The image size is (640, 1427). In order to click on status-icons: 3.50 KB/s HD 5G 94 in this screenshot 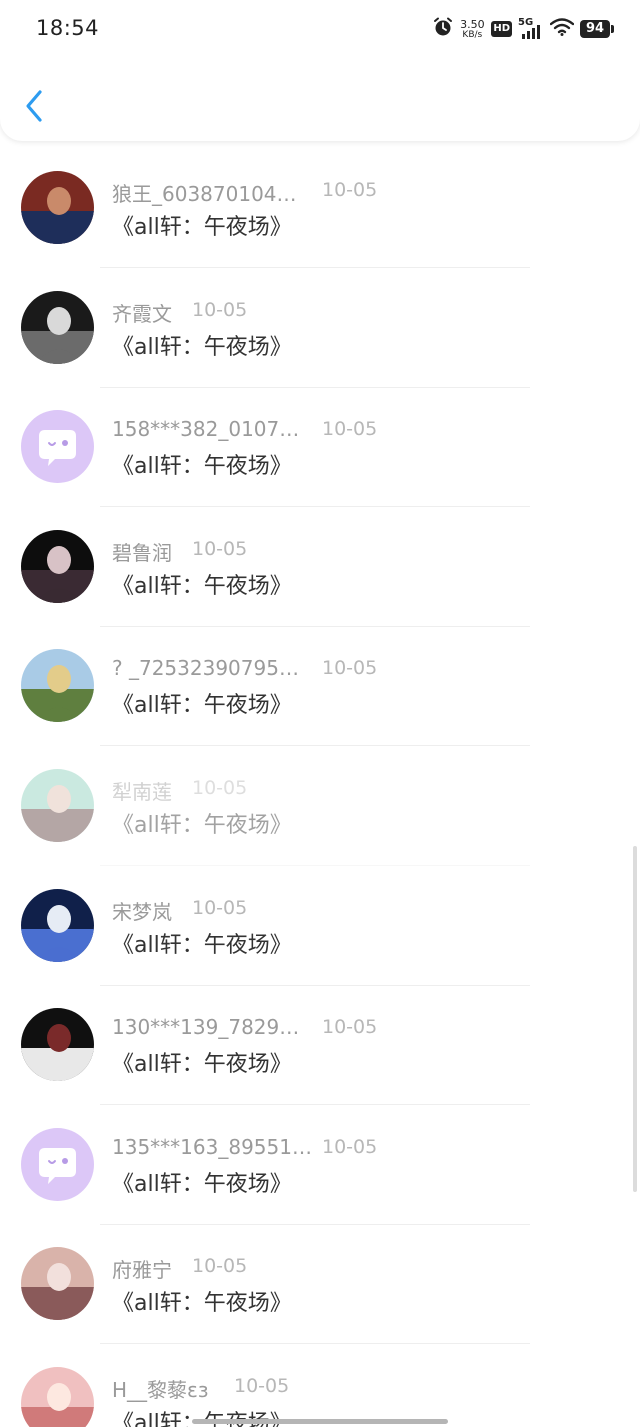, I will do `click(523, 29)`.